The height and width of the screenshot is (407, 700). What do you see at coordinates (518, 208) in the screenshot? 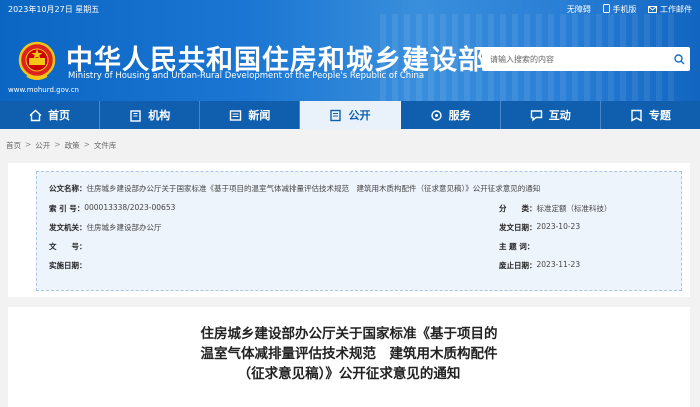
I see `category-key: 分 类：` at bounding box center [518, 208].